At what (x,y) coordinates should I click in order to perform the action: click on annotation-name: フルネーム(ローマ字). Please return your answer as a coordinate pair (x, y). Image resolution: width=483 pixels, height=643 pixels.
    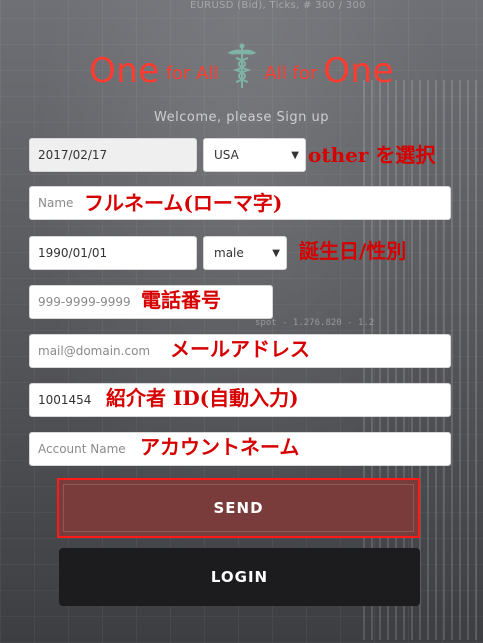
    Looking at the image, I should click on (183, 203).